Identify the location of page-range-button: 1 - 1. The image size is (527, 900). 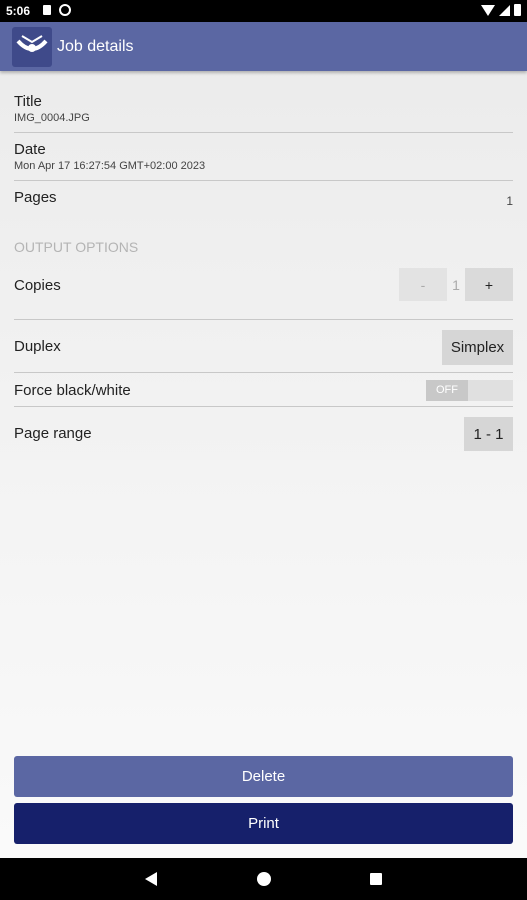
(488, 434).